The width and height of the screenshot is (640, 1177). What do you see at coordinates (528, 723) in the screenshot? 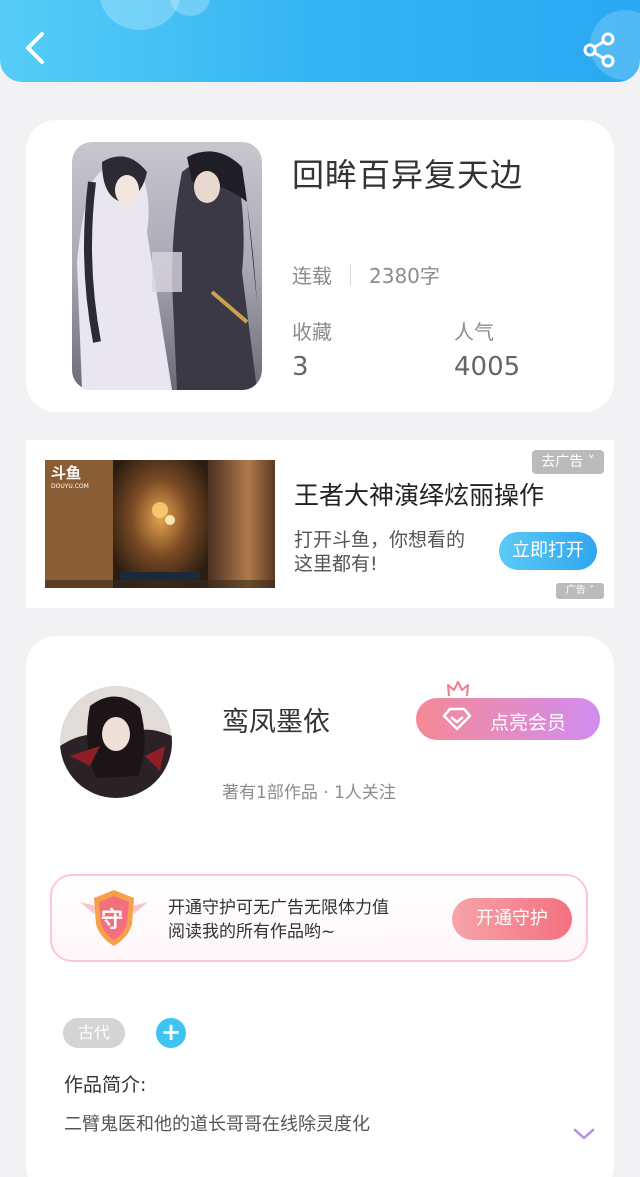
I see `vip-button-label: 点亮会员` at bounding box center [528, 723].